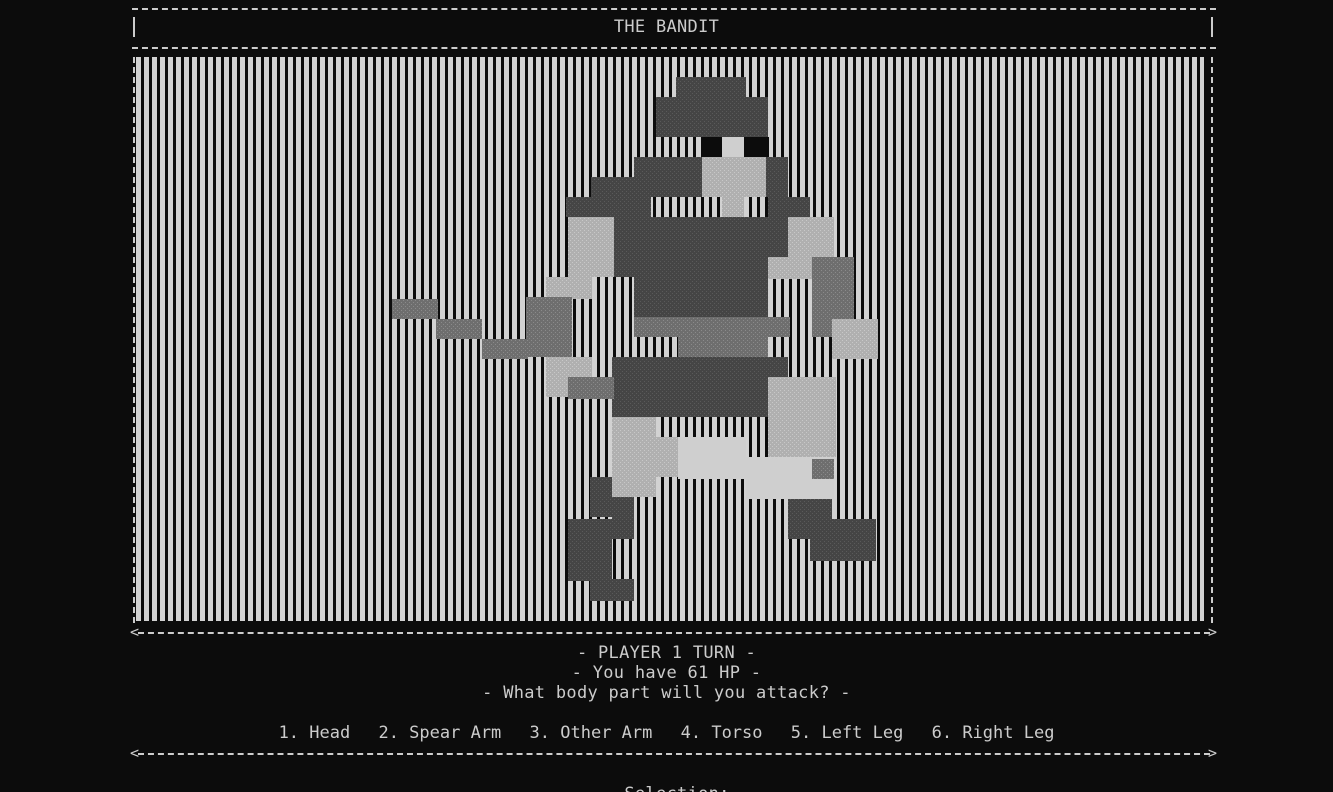 The image size is (1333, 792). Describe the element at coordinates (1212, 340) in the screenshot. I see `art-right-border` at that location.